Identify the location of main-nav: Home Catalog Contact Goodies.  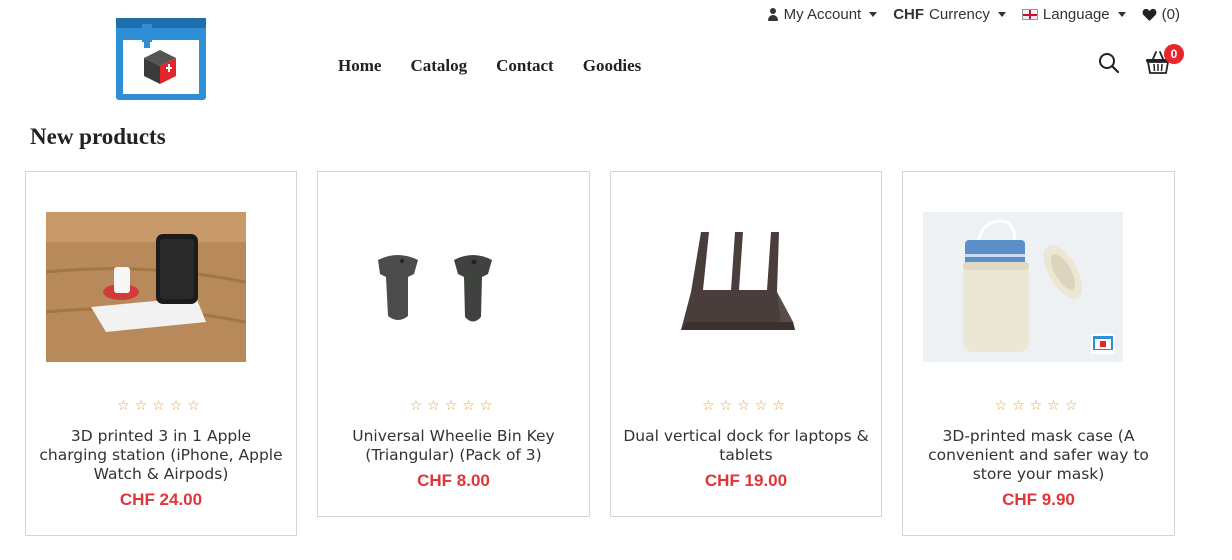
(504, 66).